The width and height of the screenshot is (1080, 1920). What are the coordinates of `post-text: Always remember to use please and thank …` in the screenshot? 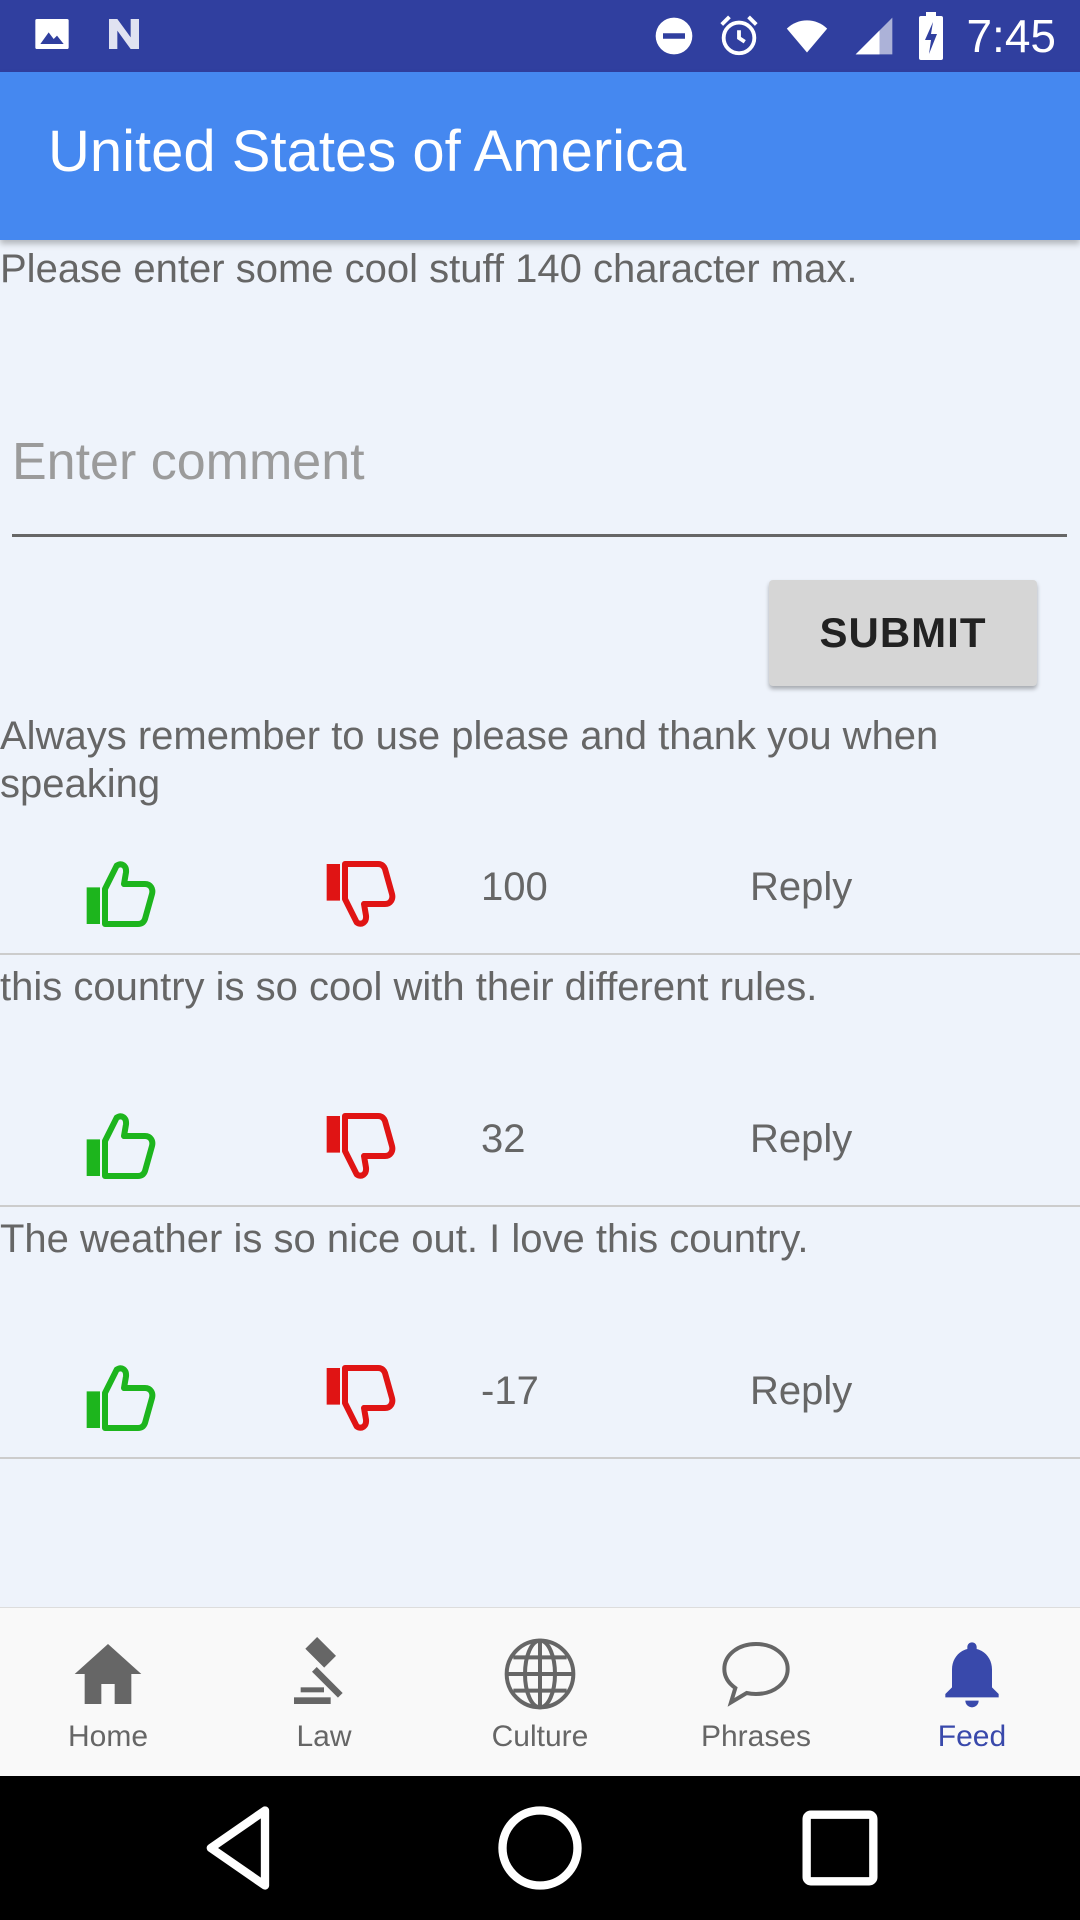 It's located at (469, 760).